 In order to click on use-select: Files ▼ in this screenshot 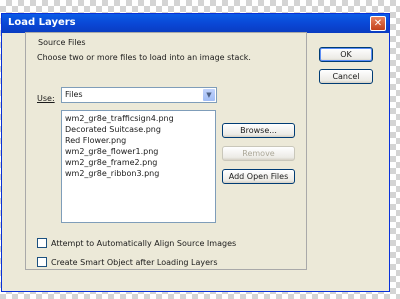, I will do `click(139, 95)`.